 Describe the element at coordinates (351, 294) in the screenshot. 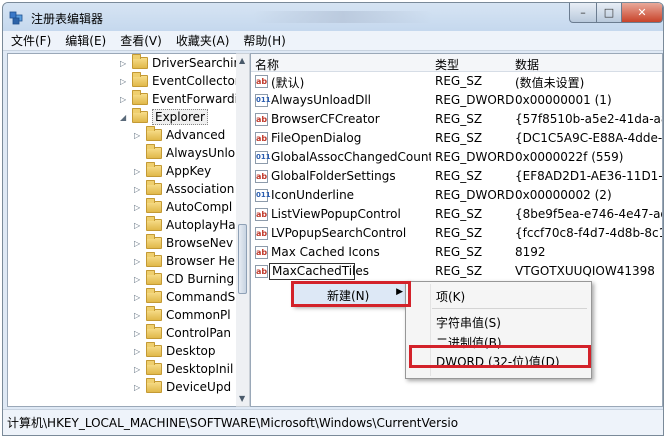

I see `red-highlight-new` at that location.